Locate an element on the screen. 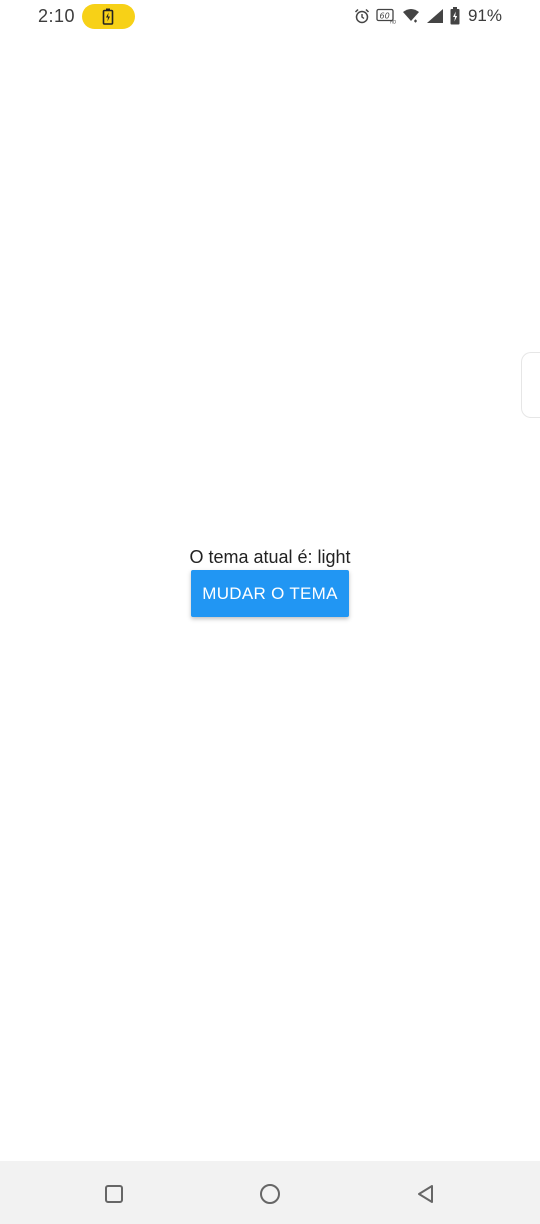 This screenshot has height=1224, width=540. wifi-icon is located at coordinates (411, 16).